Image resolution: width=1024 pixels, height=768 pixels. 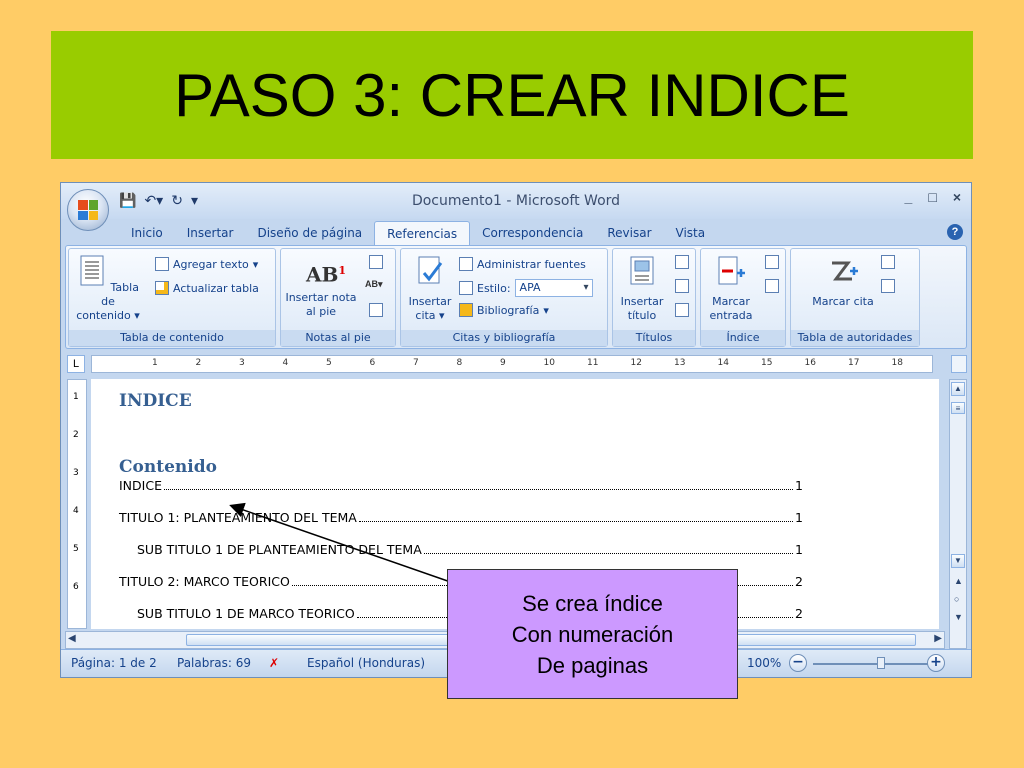 What do you see at coordinates (422, 233) in the screenshot?
I see `tab-referencias: Referencias` at bounding box center [422, 233].